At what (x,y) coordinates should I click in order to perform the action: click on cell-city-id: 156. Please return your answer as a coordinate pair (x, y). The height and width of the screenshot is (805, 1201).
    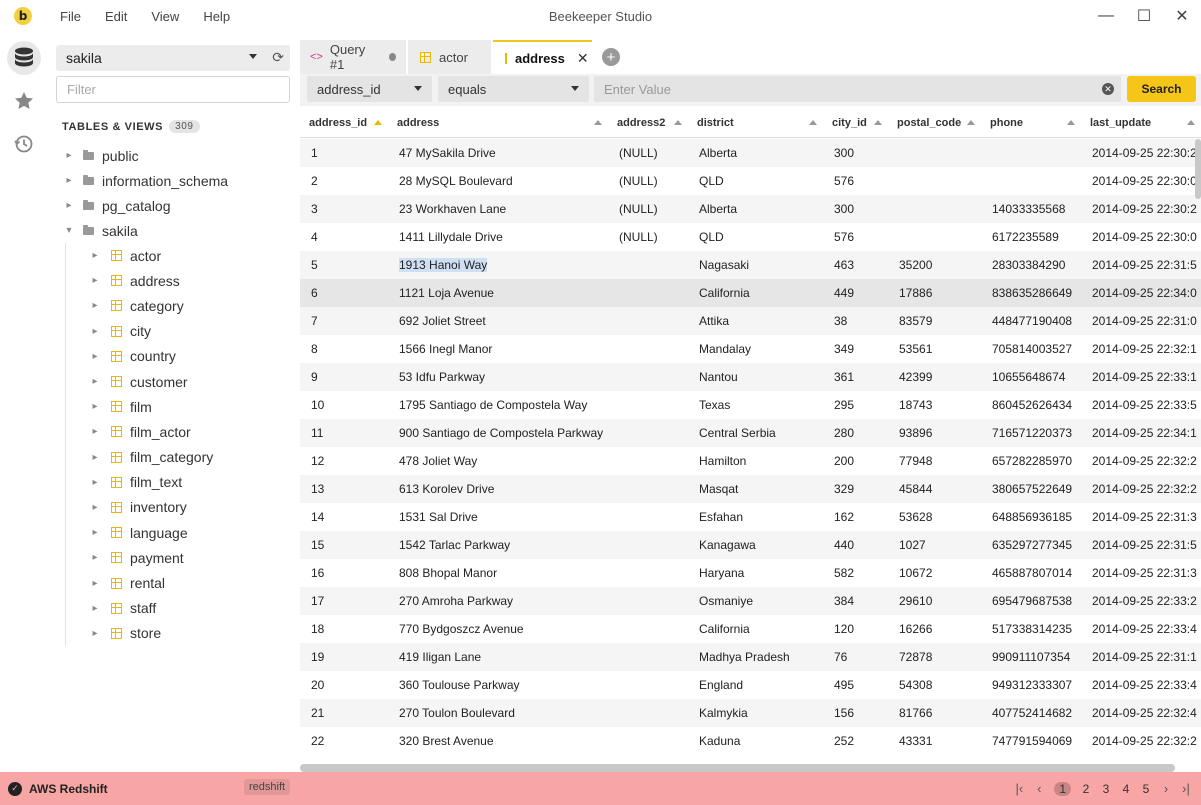
    Looking at the image, I should click on (855, 713).